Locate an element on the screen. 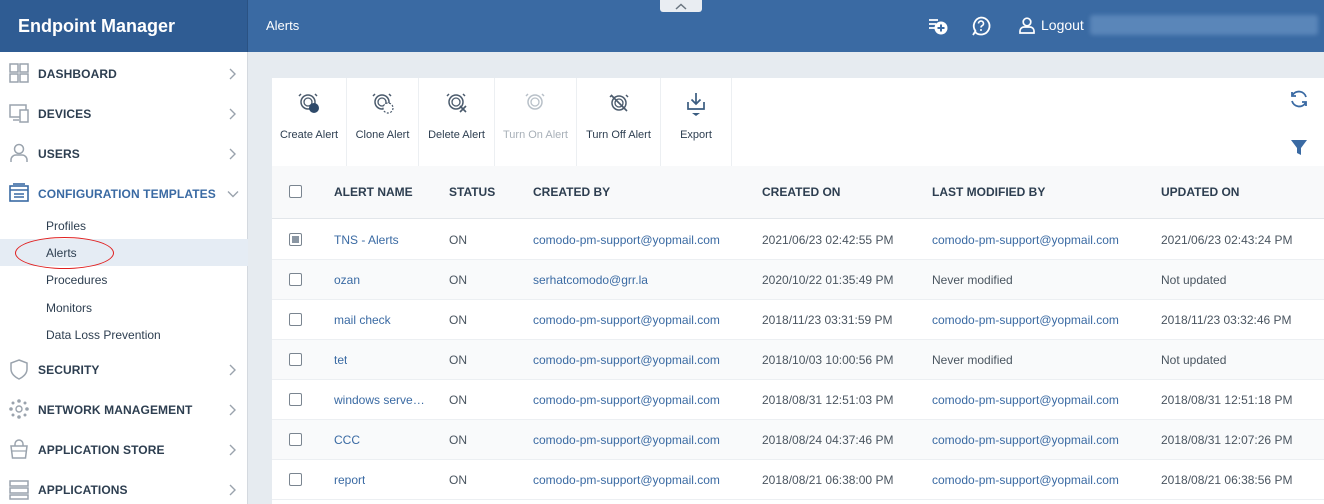 The image size is (1324, 504). sidebar-item-label: DASHBOARD is located at coordinates (77, 74).